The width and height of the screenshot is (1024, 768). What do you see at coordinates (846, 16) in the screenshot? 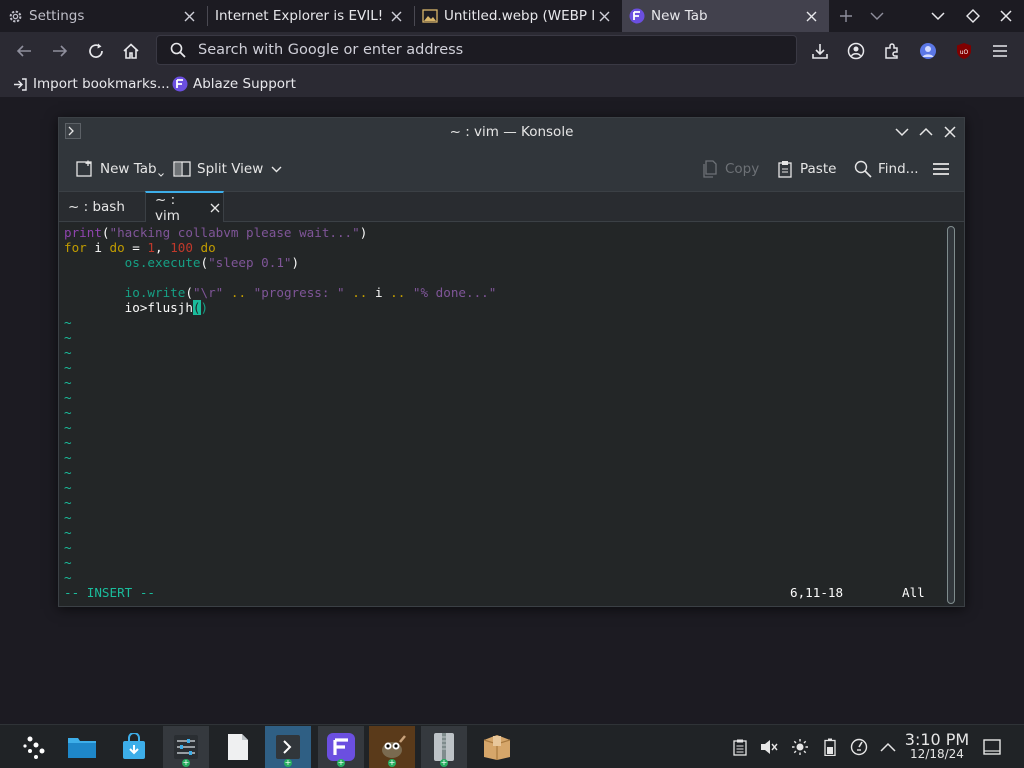
I see `new-tab-plus-icon` at bounding box center [846, 16].